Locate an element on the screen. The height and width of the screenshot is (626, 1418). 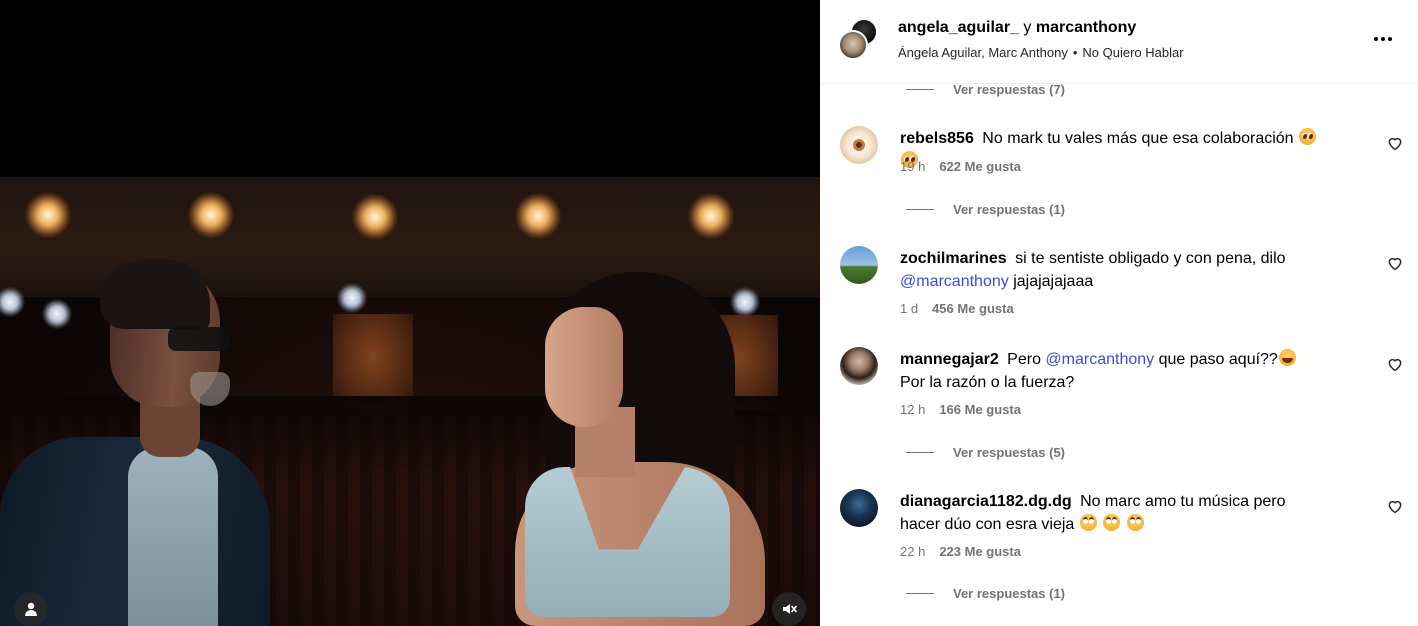
more-options-button is located at coordinates (1383, 39).